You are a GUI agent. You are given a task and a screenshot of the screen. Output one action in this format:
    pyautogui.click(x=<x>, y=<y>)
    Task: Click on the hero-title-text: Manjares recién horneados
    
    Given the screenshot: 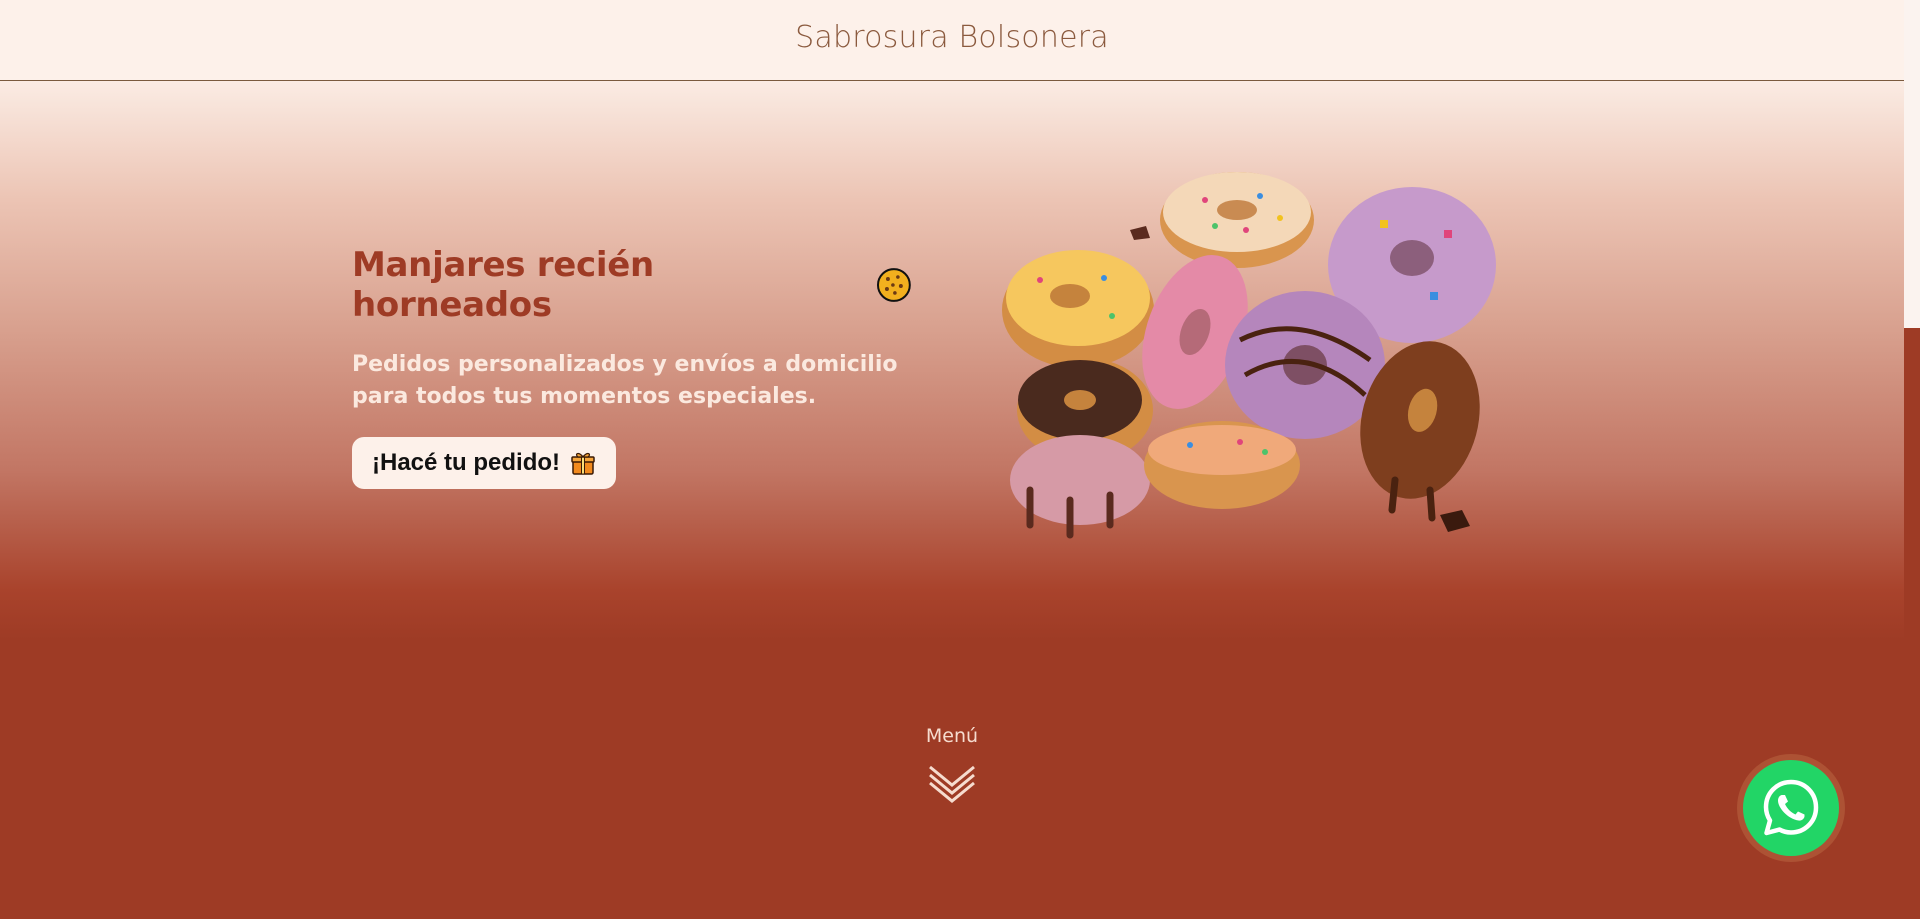 What is the action you would take?
    pyautogui.click(x=503, y=285)
    